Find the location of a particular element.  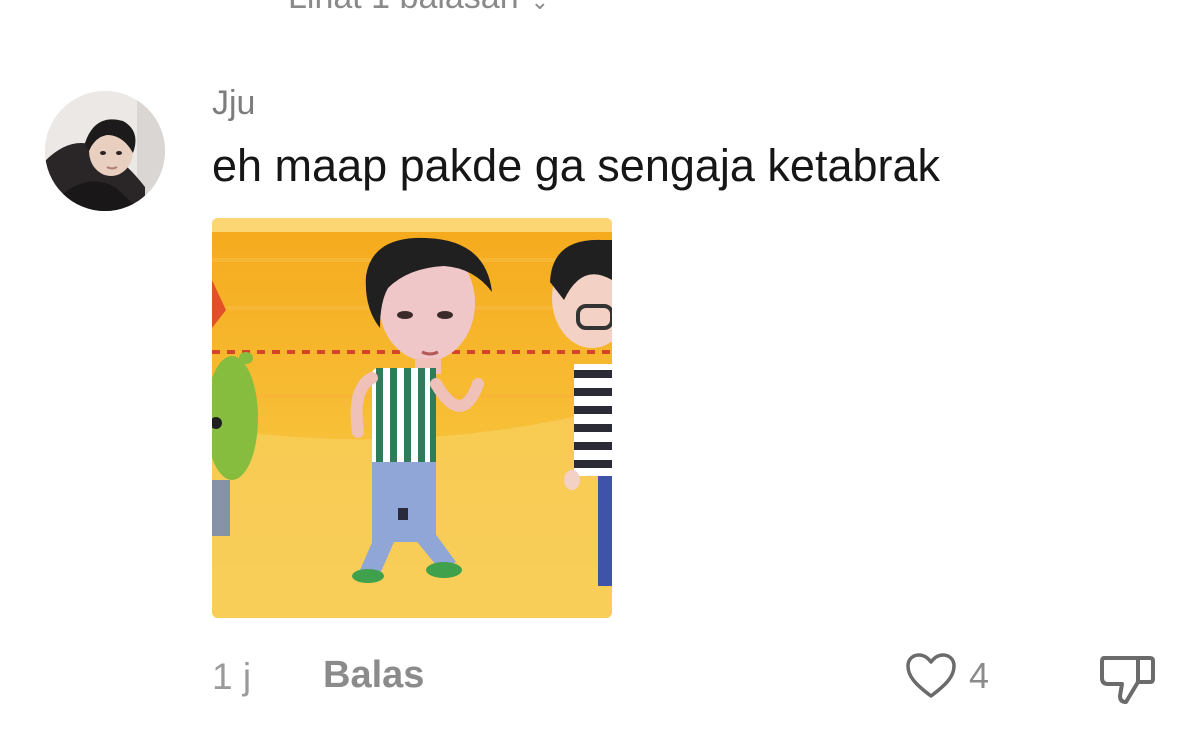

comment-timestamp: 1 j is located at coordinates (232, 676).